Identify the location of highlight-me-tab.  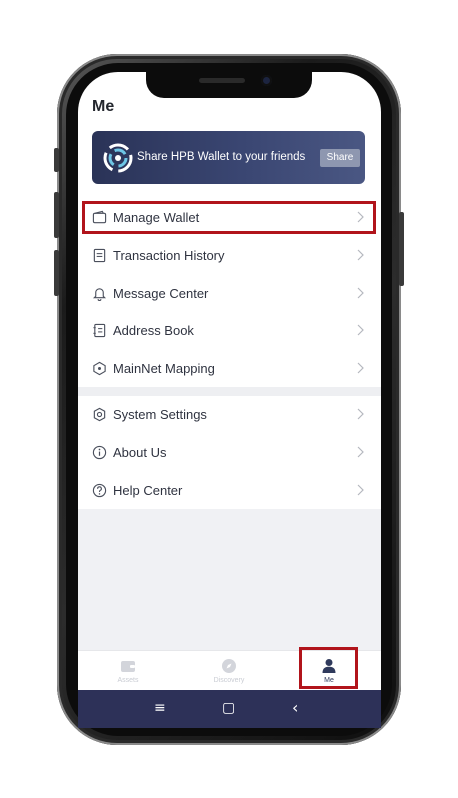
(328, 668).